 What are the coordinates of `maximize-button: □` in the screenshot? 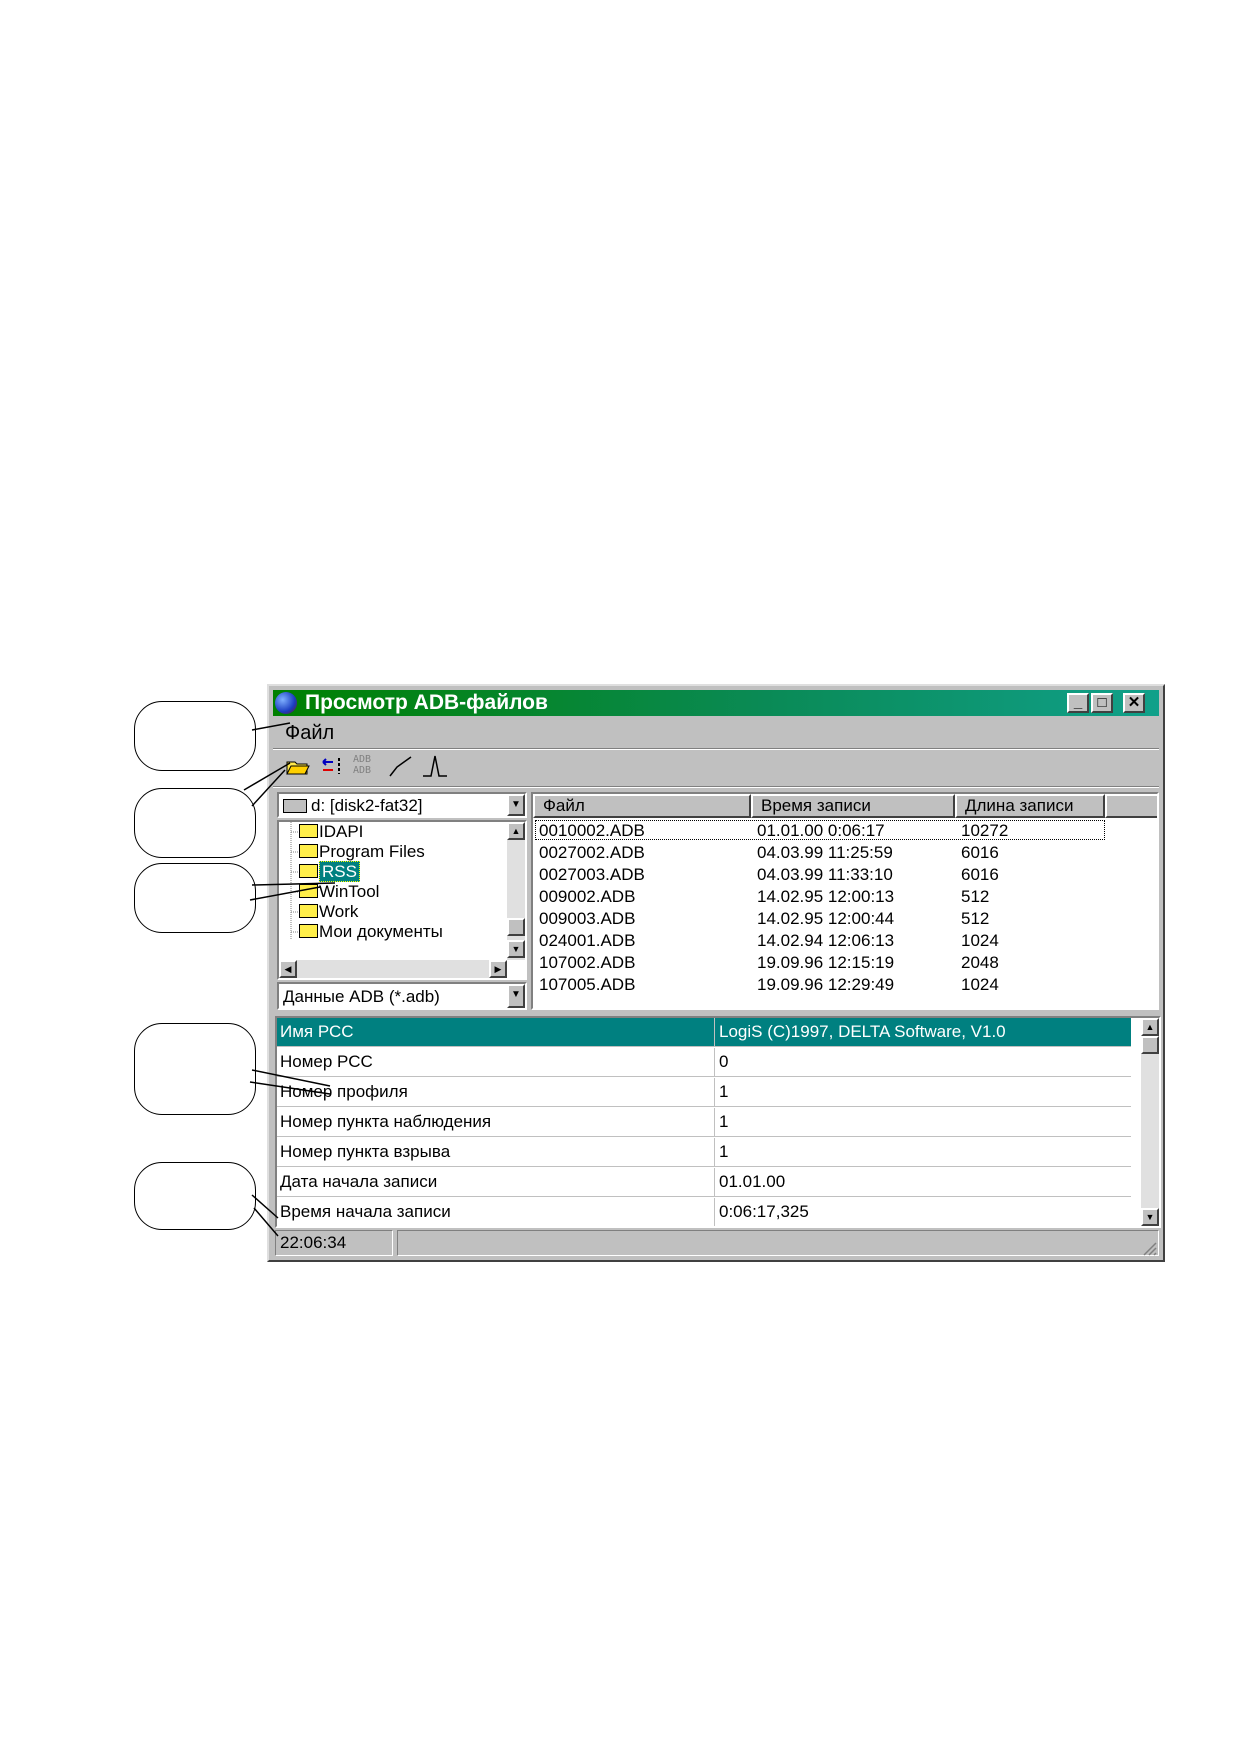 It's located at (1102, 703).